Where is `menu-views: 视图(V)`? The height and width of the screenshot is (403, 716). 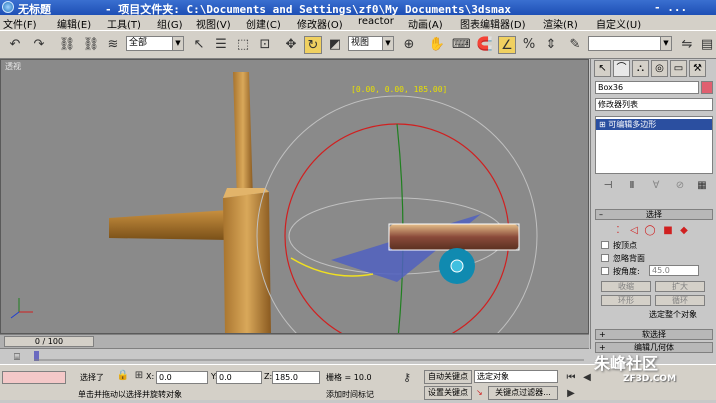
menu-views: 视图(V) is located at coordinates (213, 23).